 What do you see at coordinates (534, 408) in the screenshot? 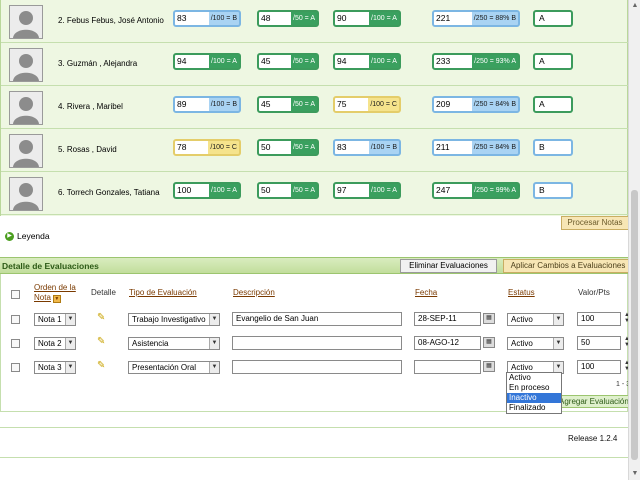
I see `estatus-option: Finalizado` at bounding box center [534, 408].